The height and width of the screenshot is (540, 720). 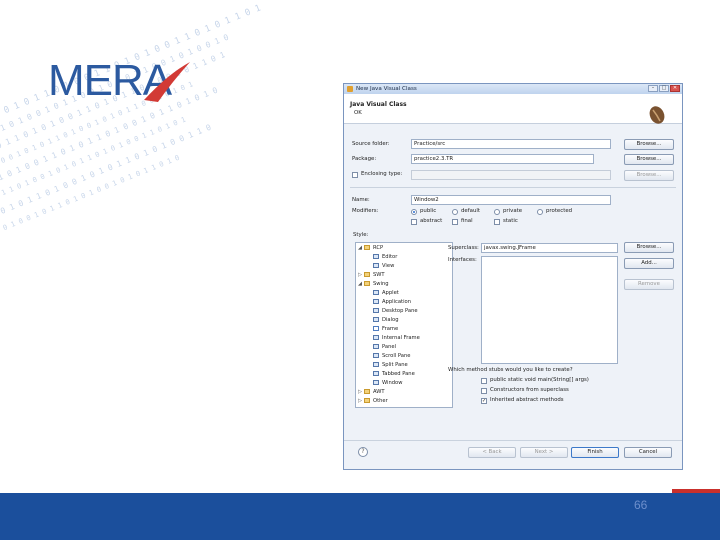 What do you see at coordinates (455, 222) in the screenshot?
I see `final-checkbox` at bounding box center [455, 222].